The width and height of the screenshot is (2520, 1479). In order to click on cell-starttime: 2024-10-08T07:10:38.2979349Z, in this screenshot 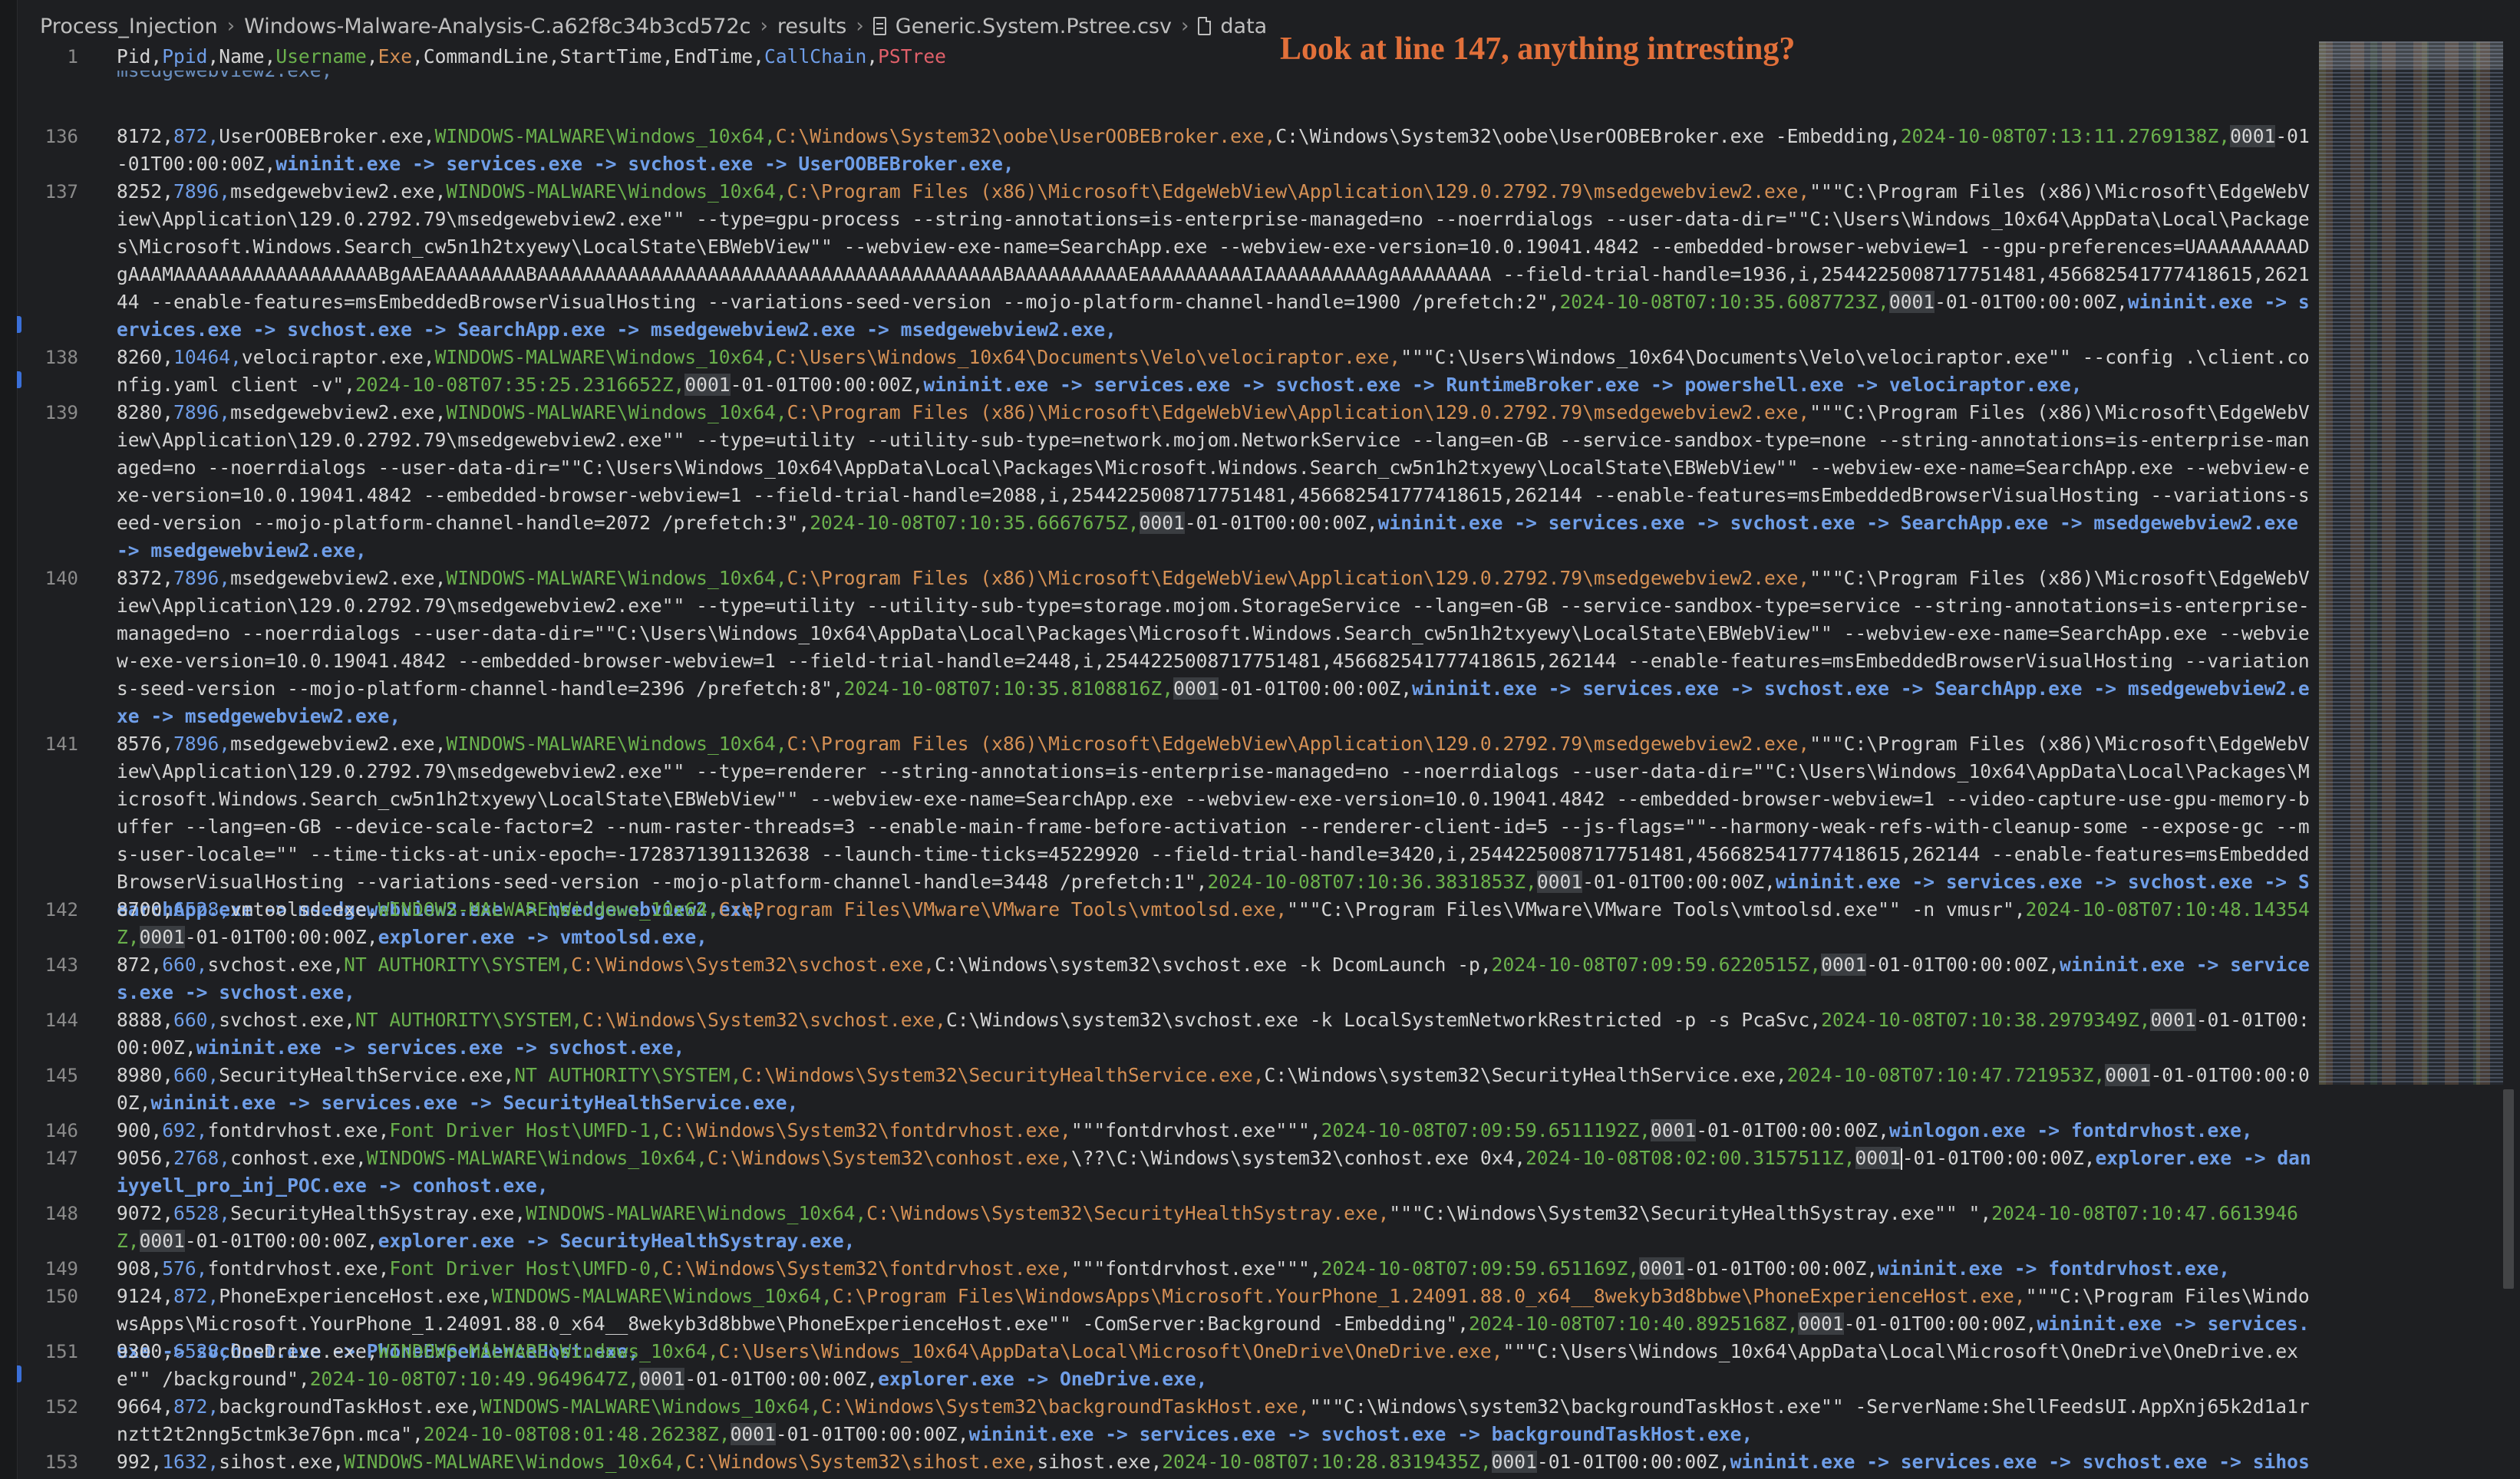, I will do `click(1986, 1020)`.